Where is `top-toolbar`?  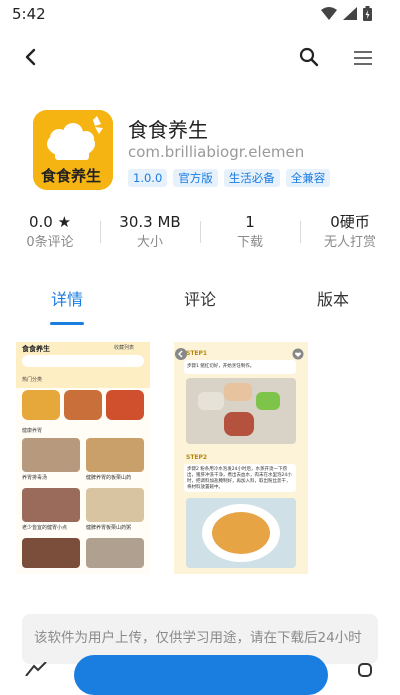 top-toolbar is located at coordinates (200, 58).